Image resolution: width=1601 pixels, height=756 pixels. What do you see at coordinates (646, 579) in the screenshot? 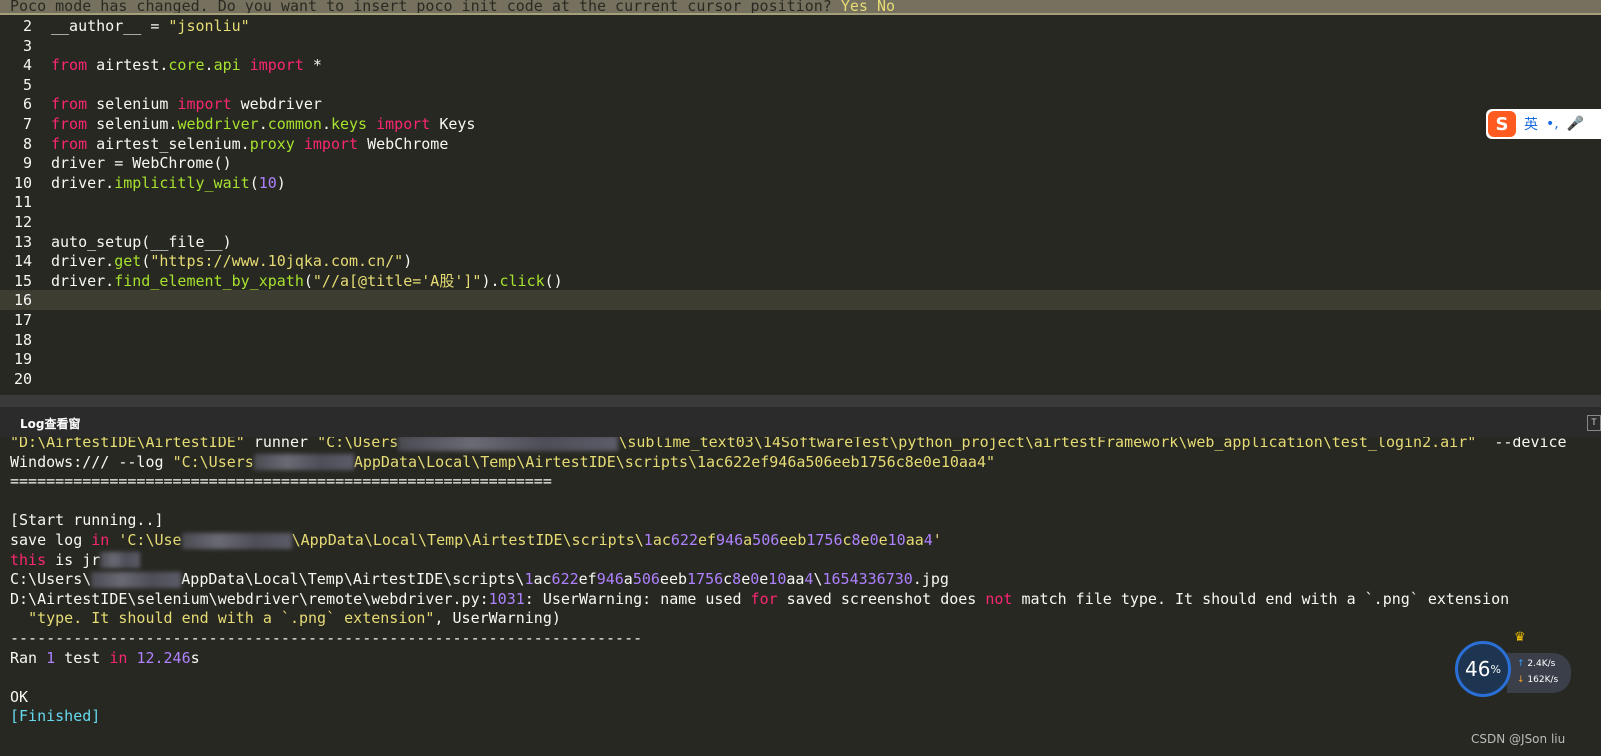
I see `log-token: 506` at bounding box center [646, 579].